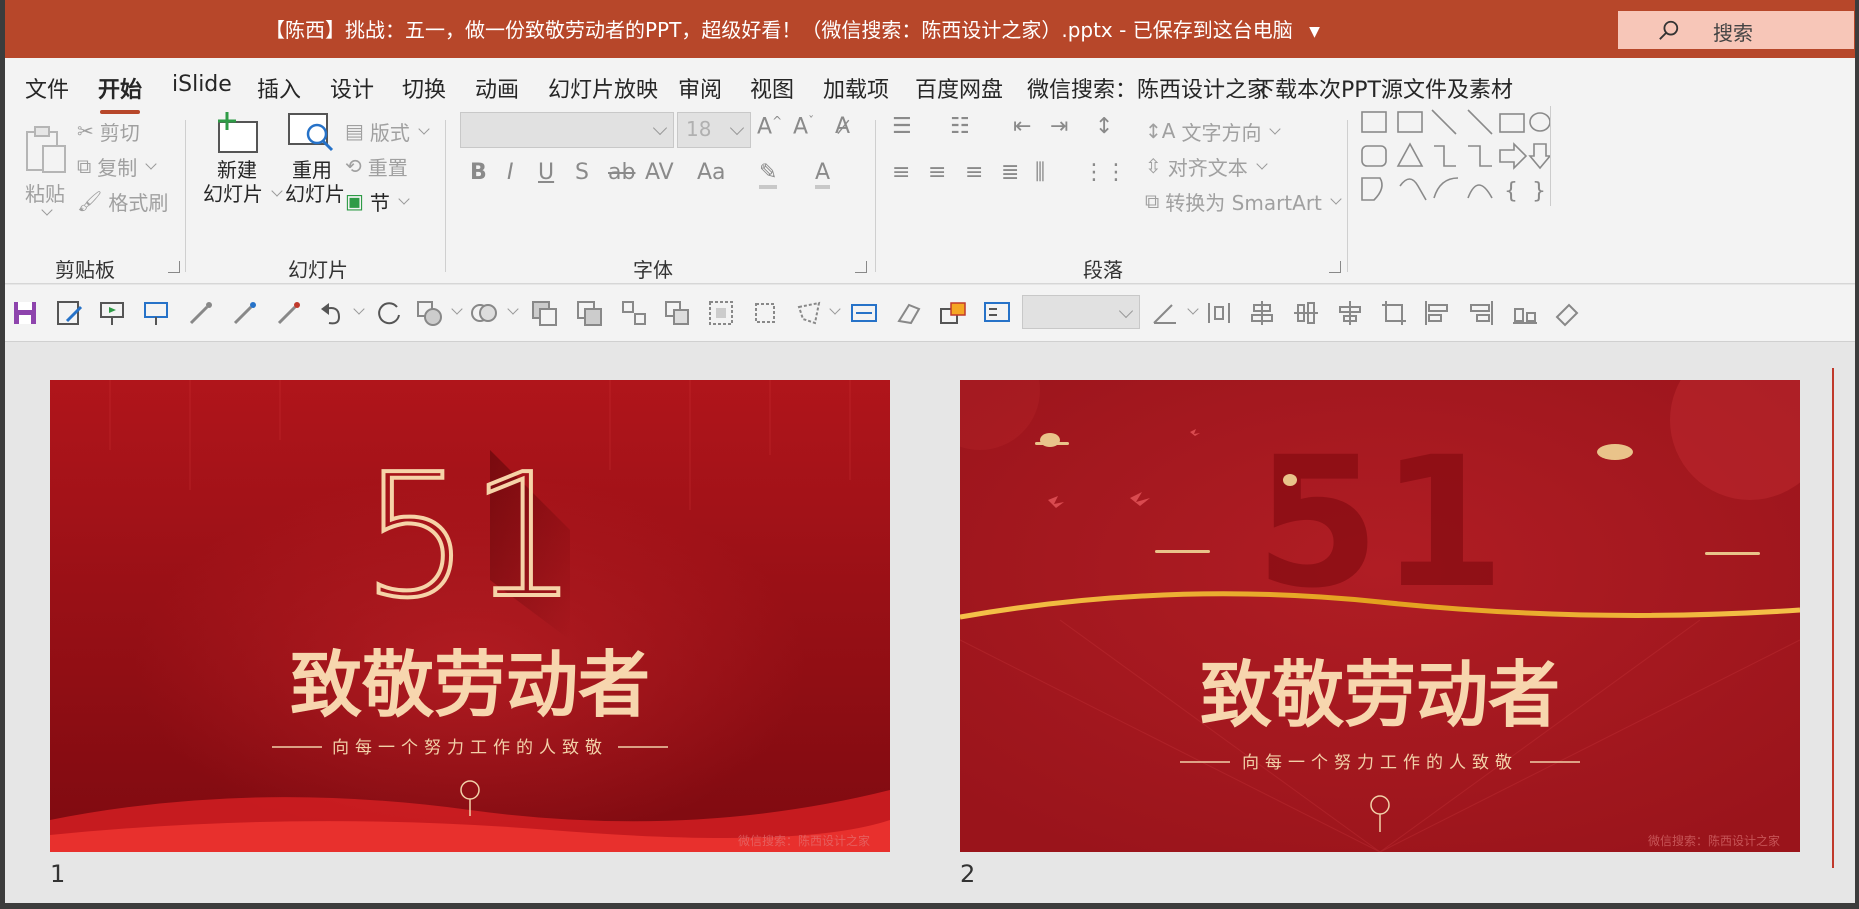 The width and height of the screenshot is (1859, 909). Describe the element at coordinates (1262, 313) in the screenshot. I see `align-center-vertical-icon` at that location.